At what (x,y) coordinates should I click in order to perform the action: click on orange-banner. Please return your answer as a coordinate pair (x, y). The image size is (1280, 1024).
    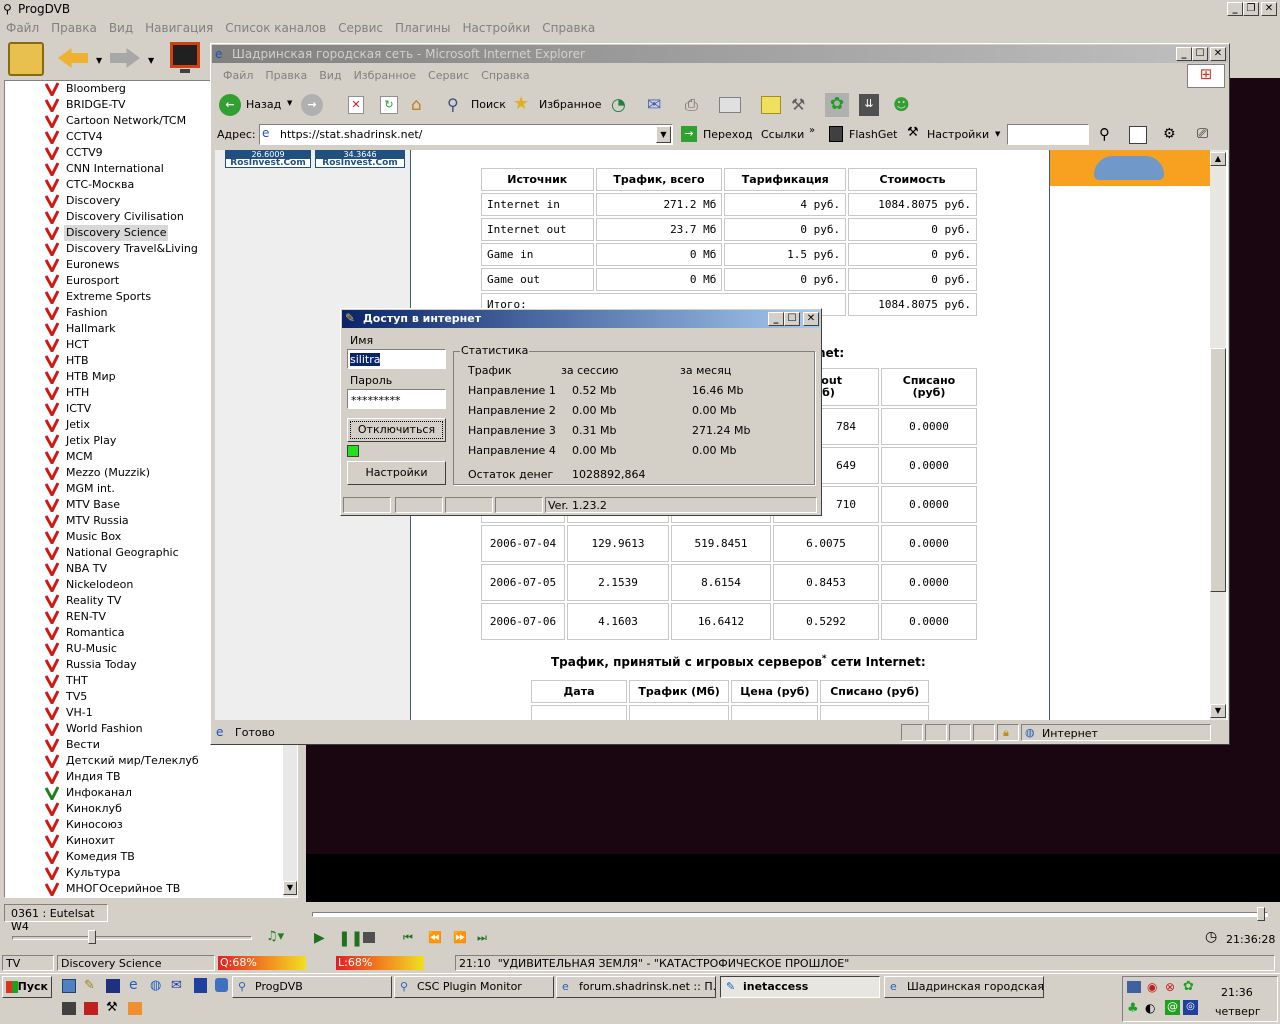
    Looking at the image, I should click on (1130, 168).